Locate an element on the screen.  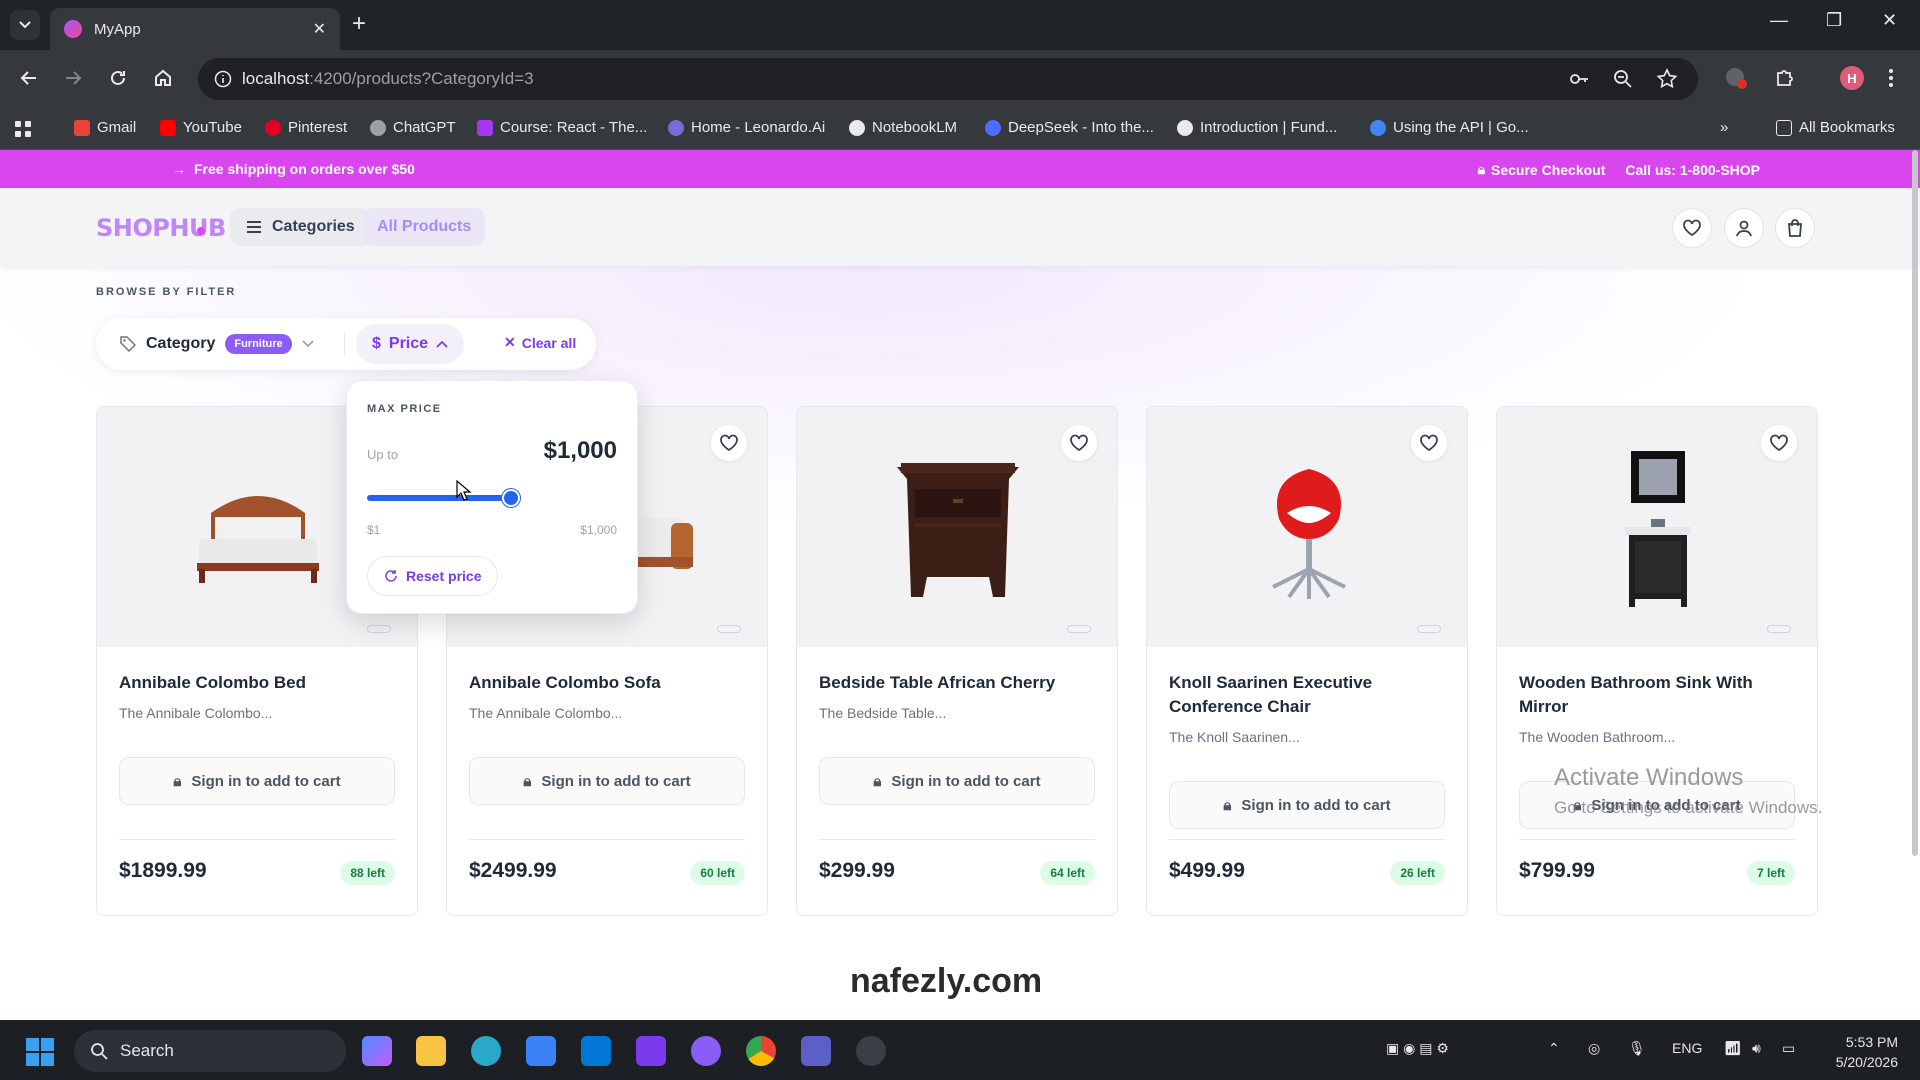
new-tab-button: + is located at coordinates (359, 24).